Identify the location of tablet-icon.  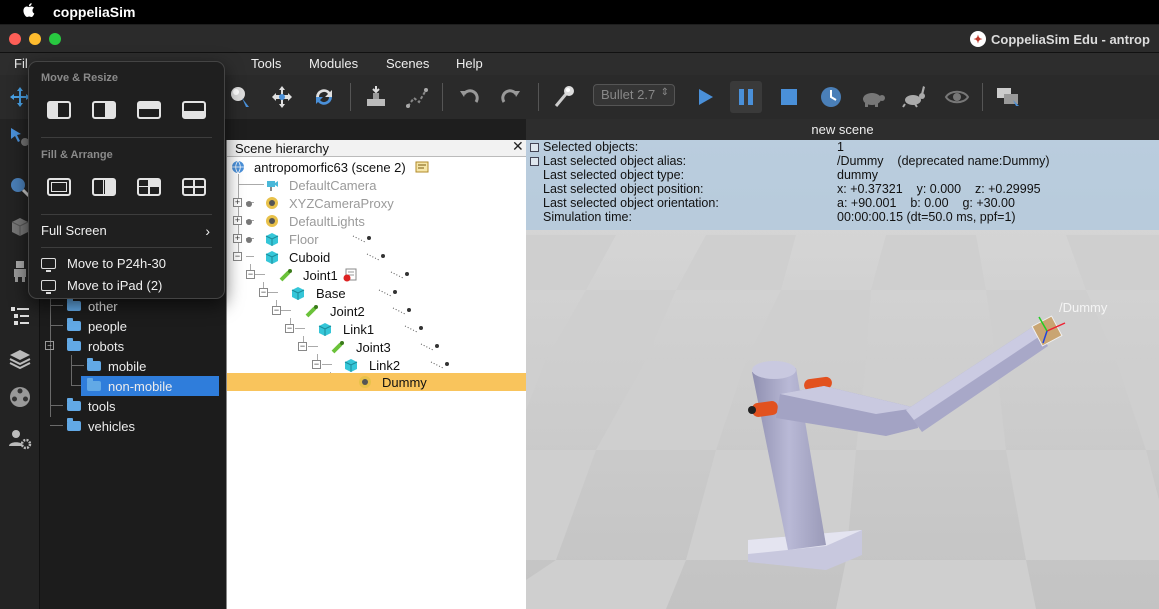
(48, 287).